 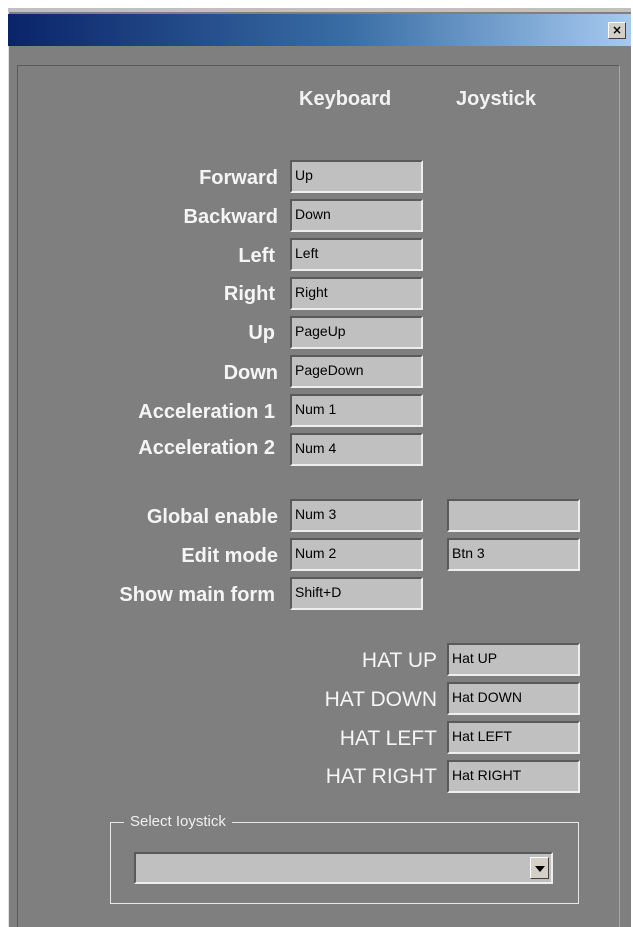 I want to click on down-keyboard-field: PageDown, so click(x=356, y=371).